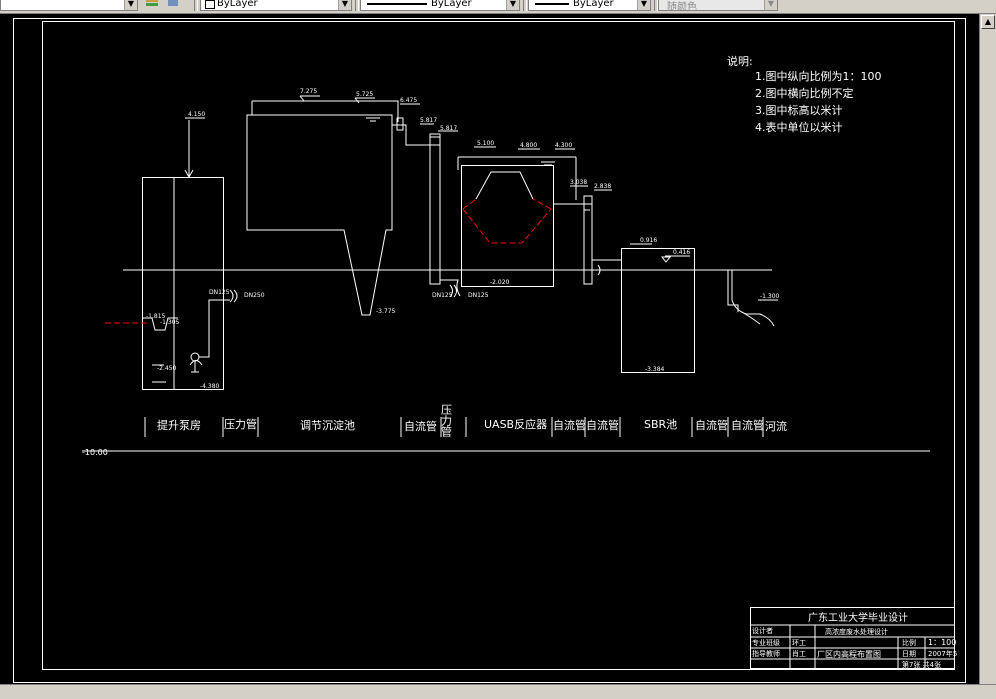 The width and height of the screenshot is (996, 699). I want to click on sbr-tank, so click(699, 308).